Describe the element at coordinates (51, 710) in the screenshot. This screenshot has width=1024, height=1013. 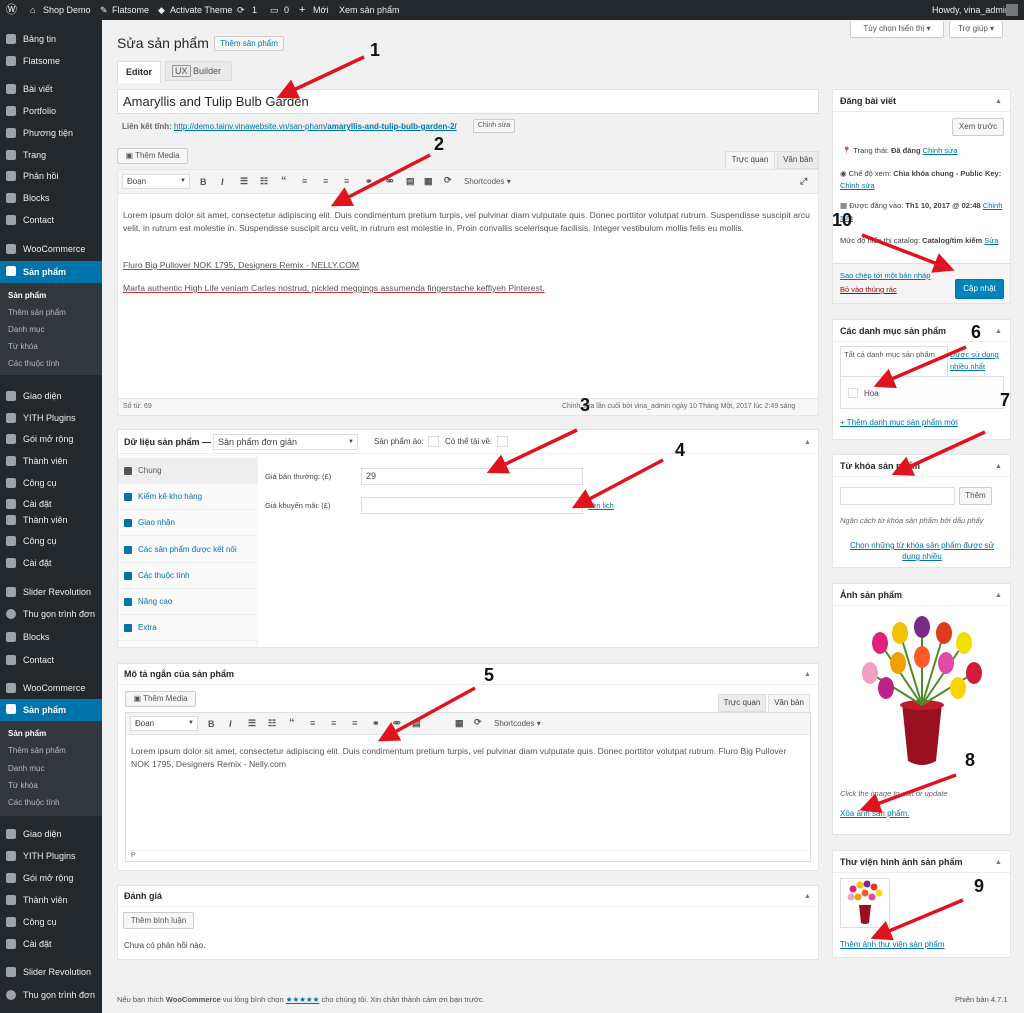
I see `sidebar-item-products-2: Sản phẩm` at that location.